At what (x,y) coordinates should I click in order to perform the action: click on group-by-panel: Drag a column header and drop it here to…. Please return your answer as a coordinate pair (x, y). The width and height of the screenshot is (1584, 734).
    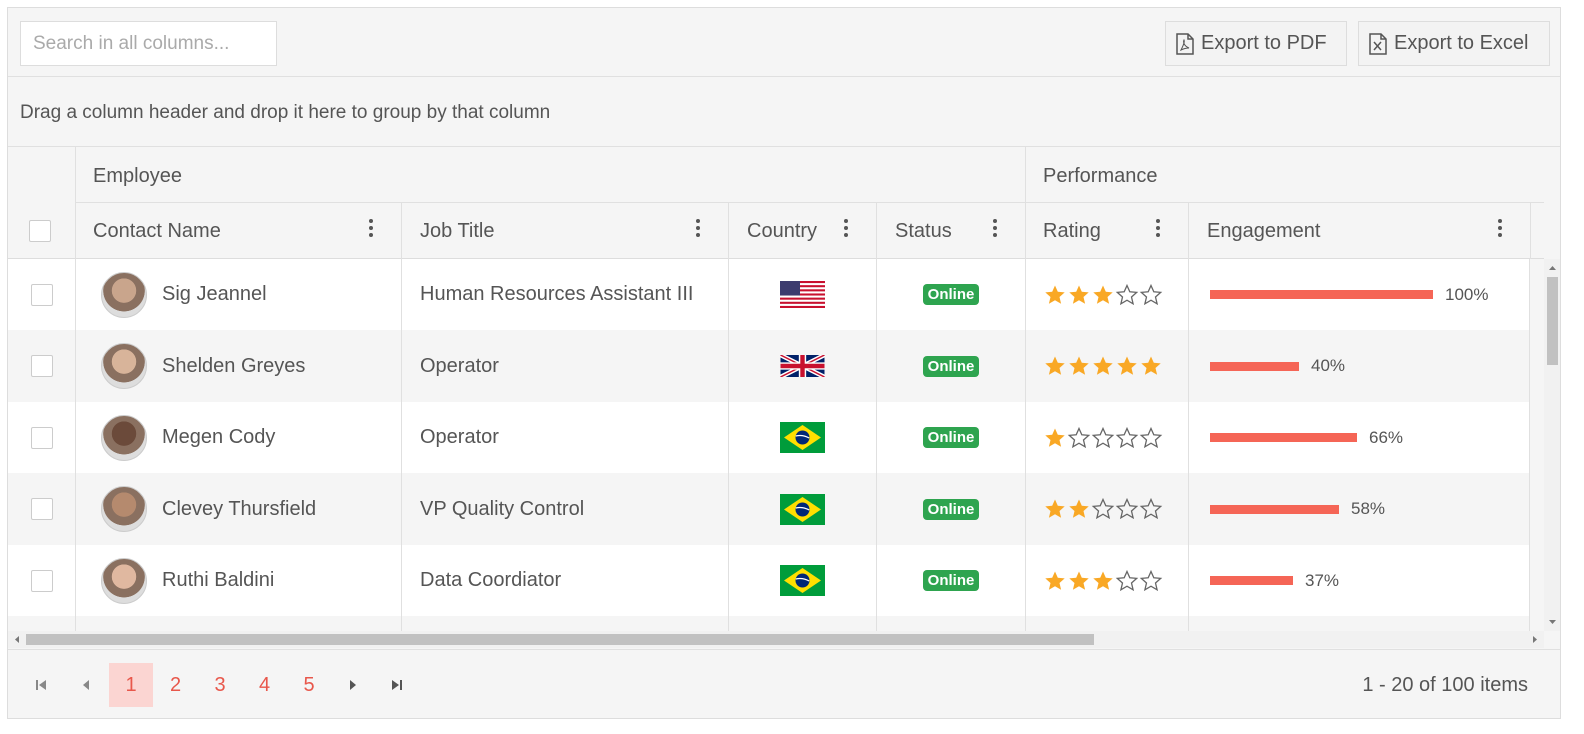
    Looking at the image, I should click on (784, 112).